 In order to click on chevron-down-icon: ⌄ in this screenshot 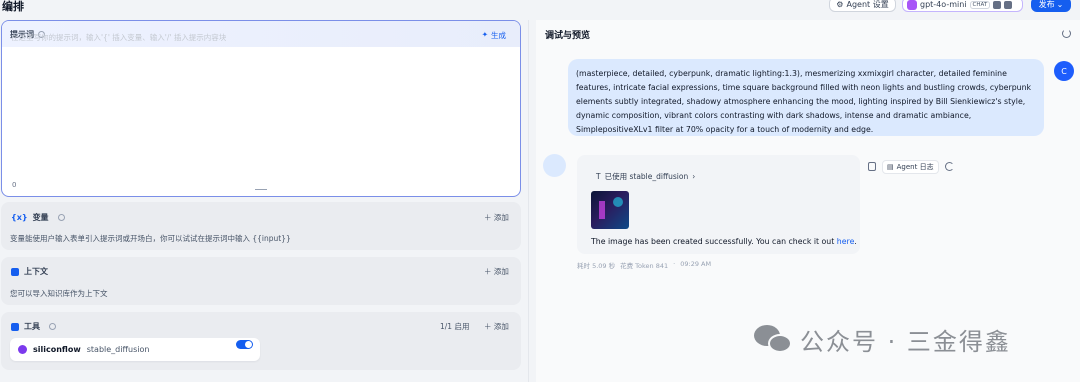, I will do `click(1060, 4)`.